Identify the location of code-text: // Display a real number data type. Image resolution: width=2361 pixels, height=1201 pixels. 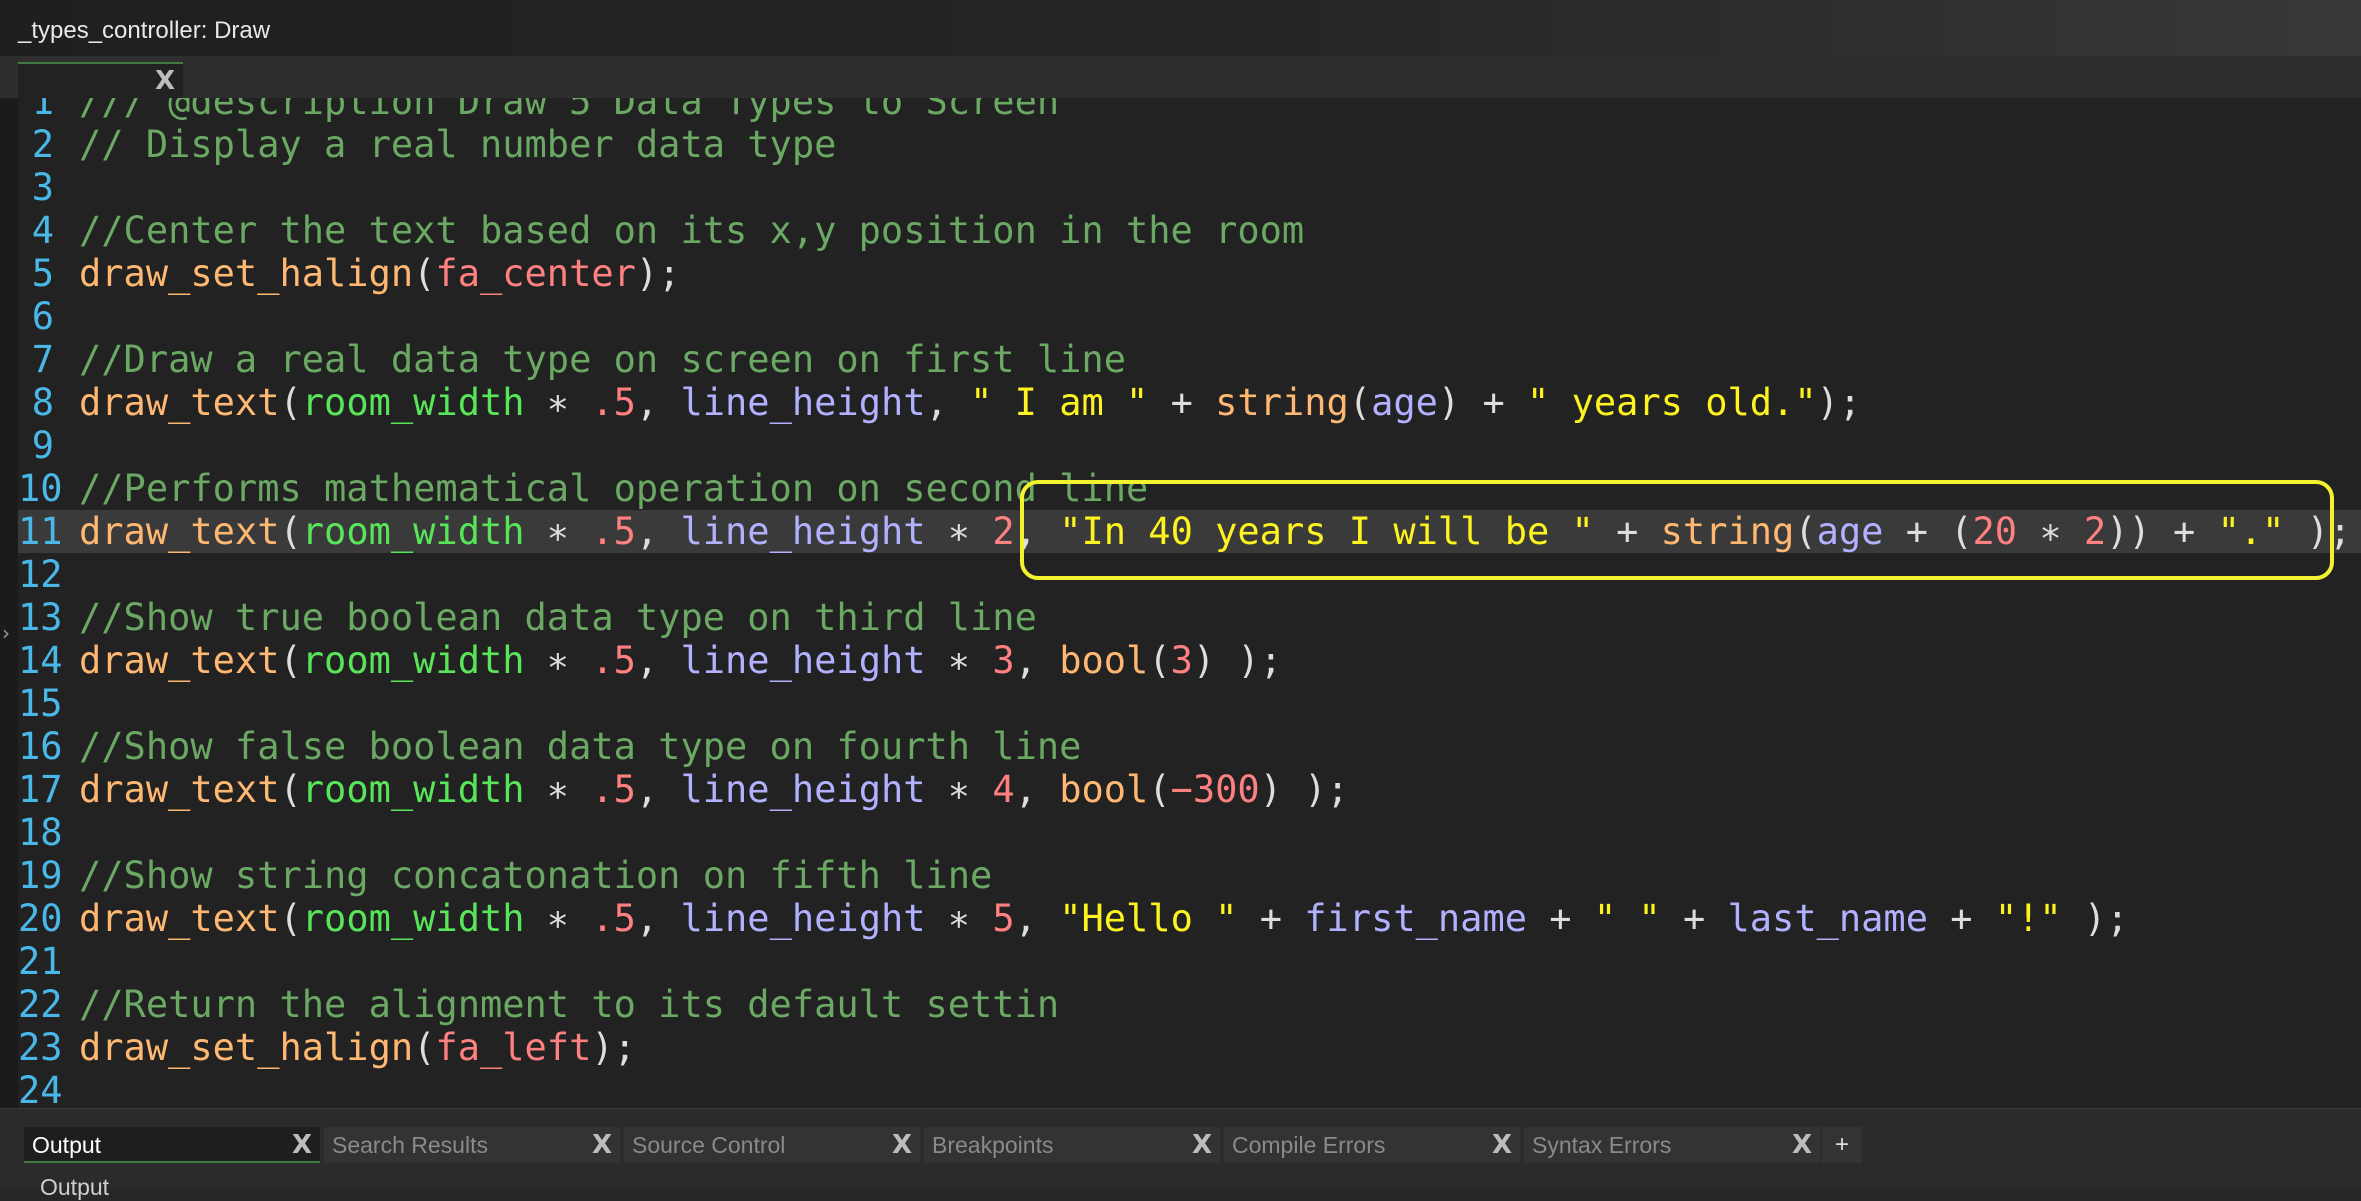
(457, 144).